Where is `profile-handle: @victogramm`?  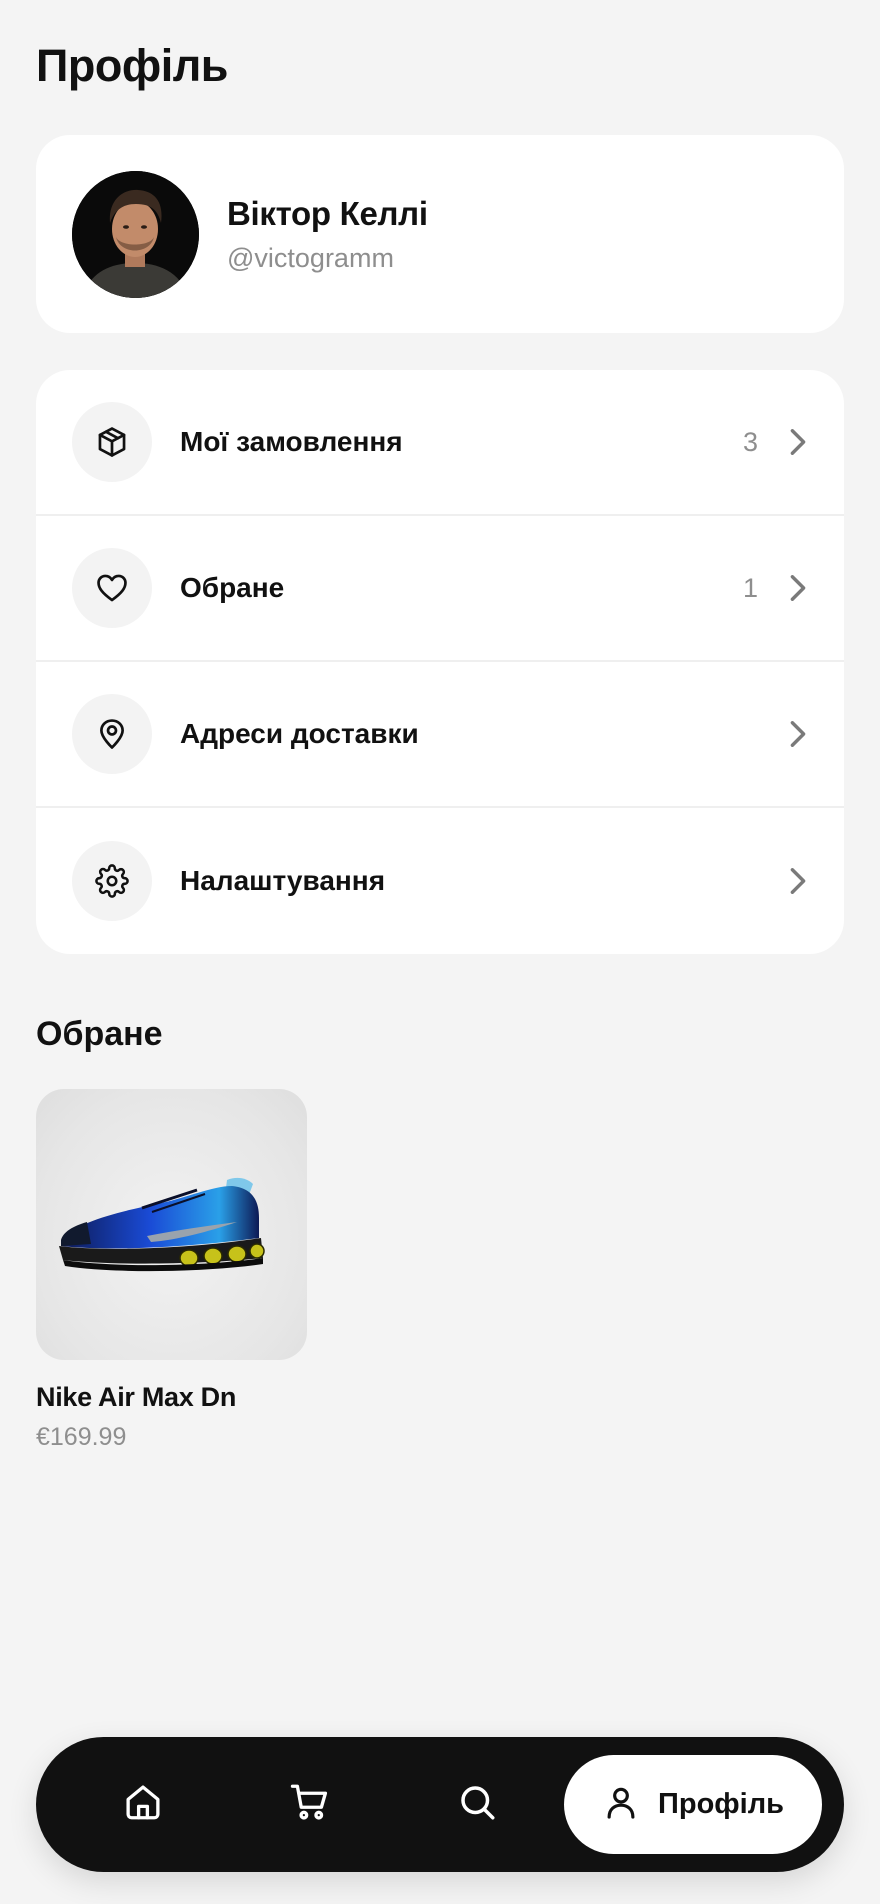 profile-handle: @victogramm is located at coordinates (310, 257).